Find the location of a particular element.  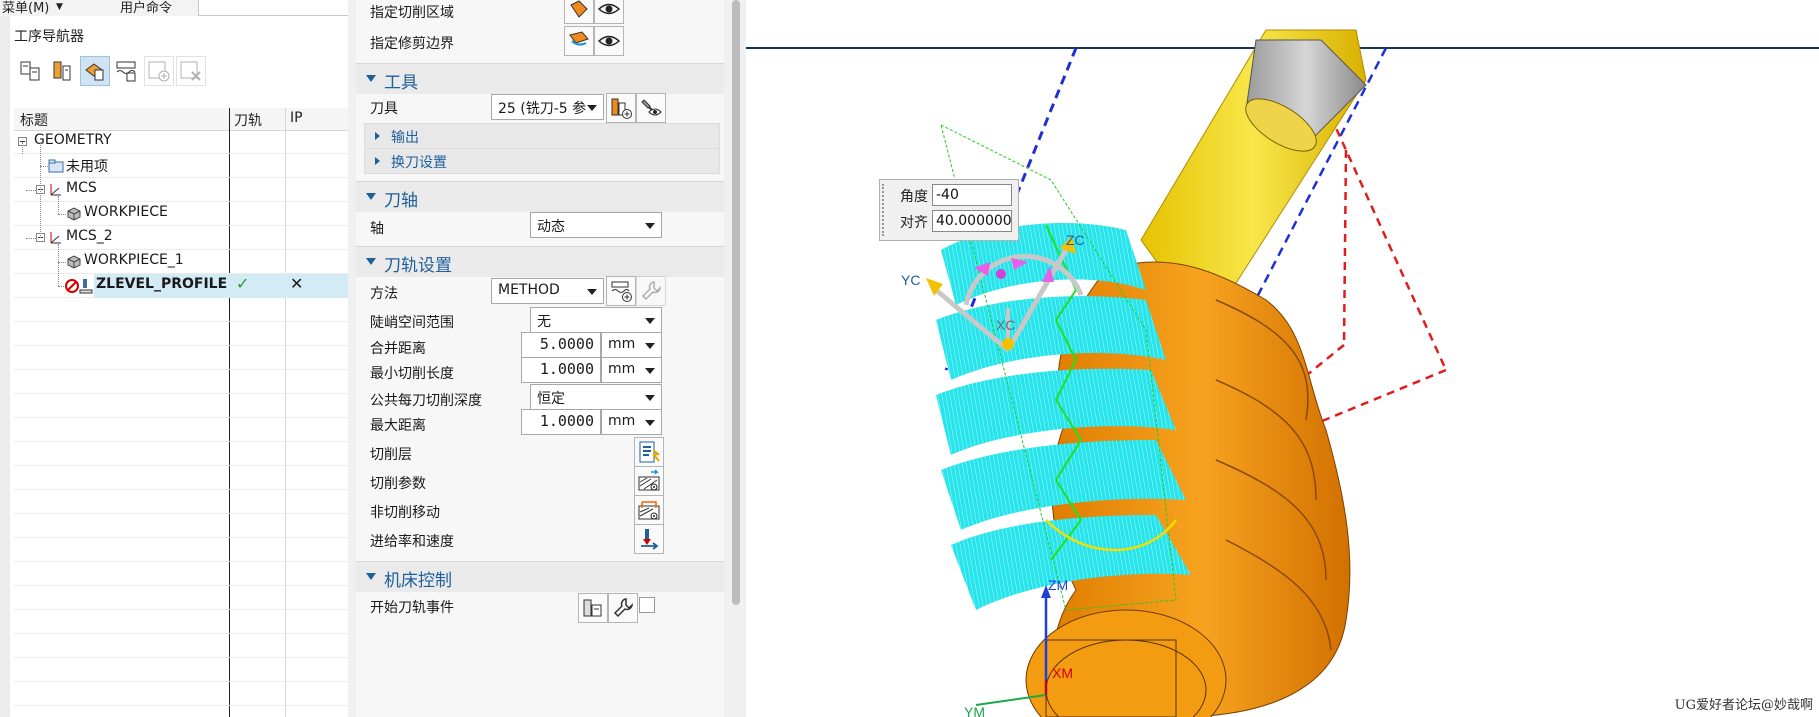

command-finder-input is located at coordinates (274, 8).